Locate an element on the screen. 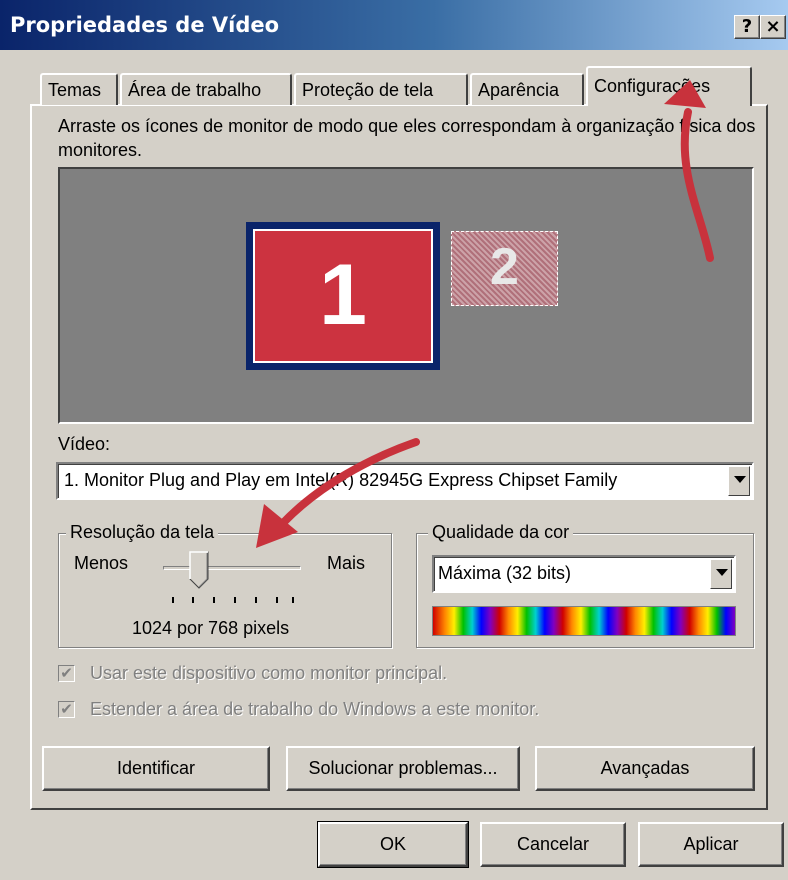  apply-button: Aplicar is located at coordinates (711, 844).